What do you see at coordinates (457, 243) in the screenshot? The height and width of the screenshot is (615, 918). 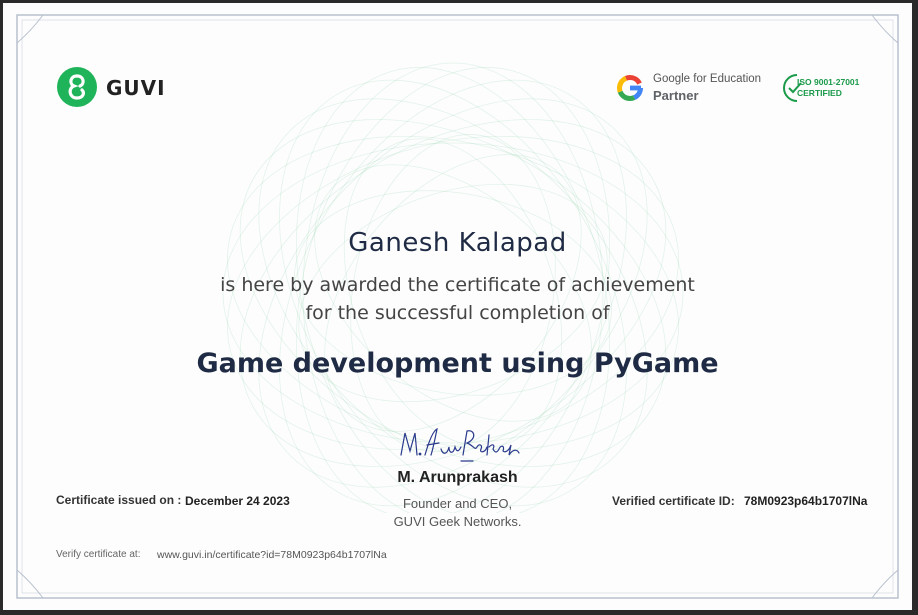 I see `recipient-name: Ganesh Kalapad` at bounding box center [457, 243].